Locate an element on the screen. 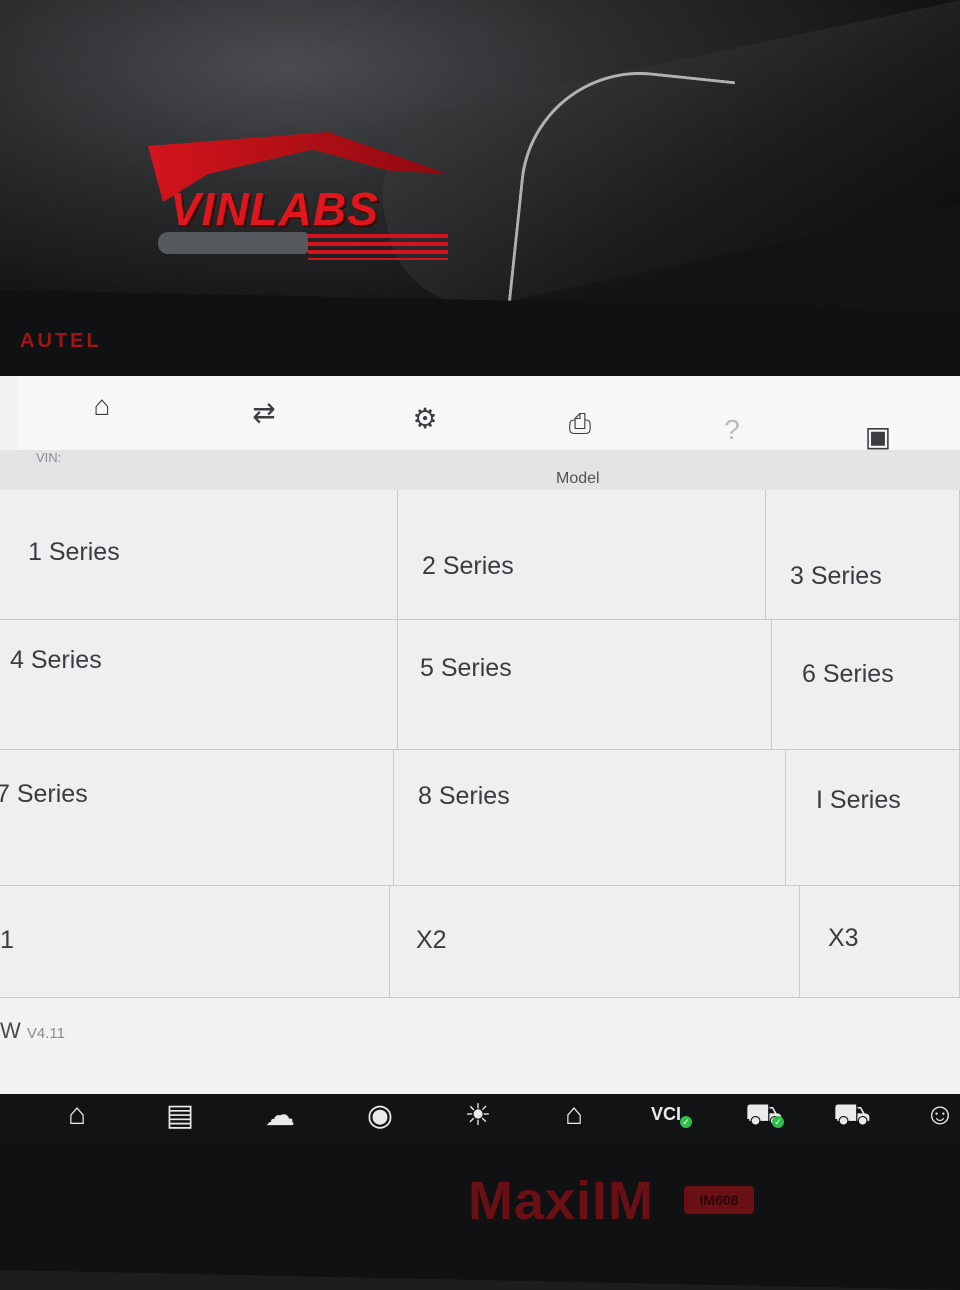 The height and width of the screenshot is (1290, 960). model-cell-1-series: 1 Series is located at coordinates (199, 555).